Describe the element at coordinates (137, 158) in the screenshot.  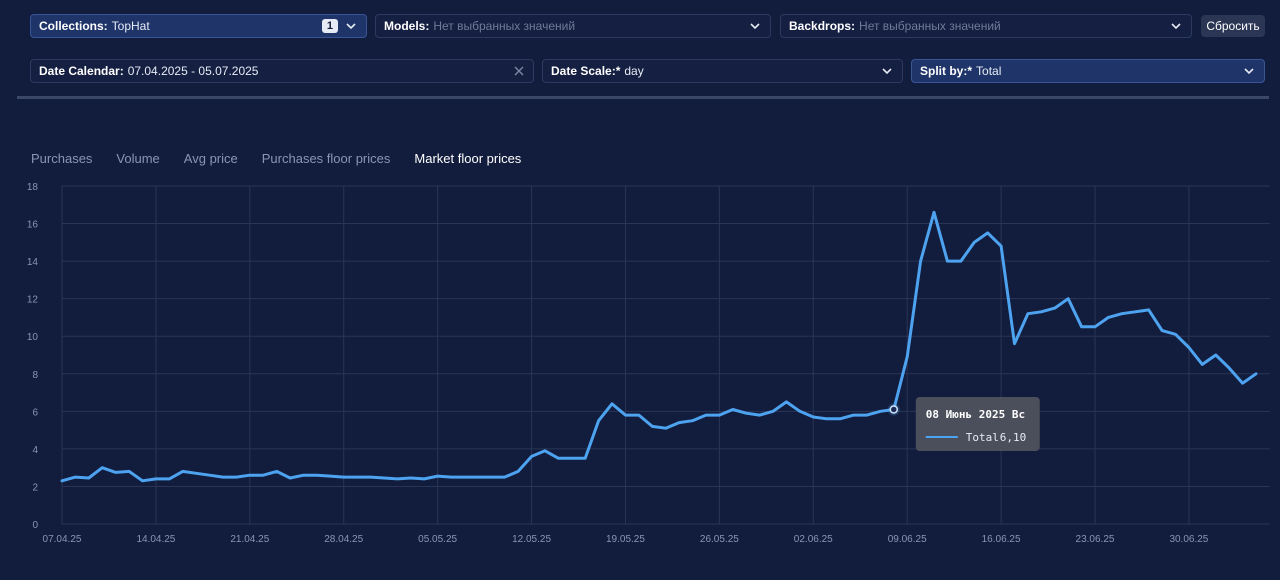
I see `tab-volume: Volume` at that location.